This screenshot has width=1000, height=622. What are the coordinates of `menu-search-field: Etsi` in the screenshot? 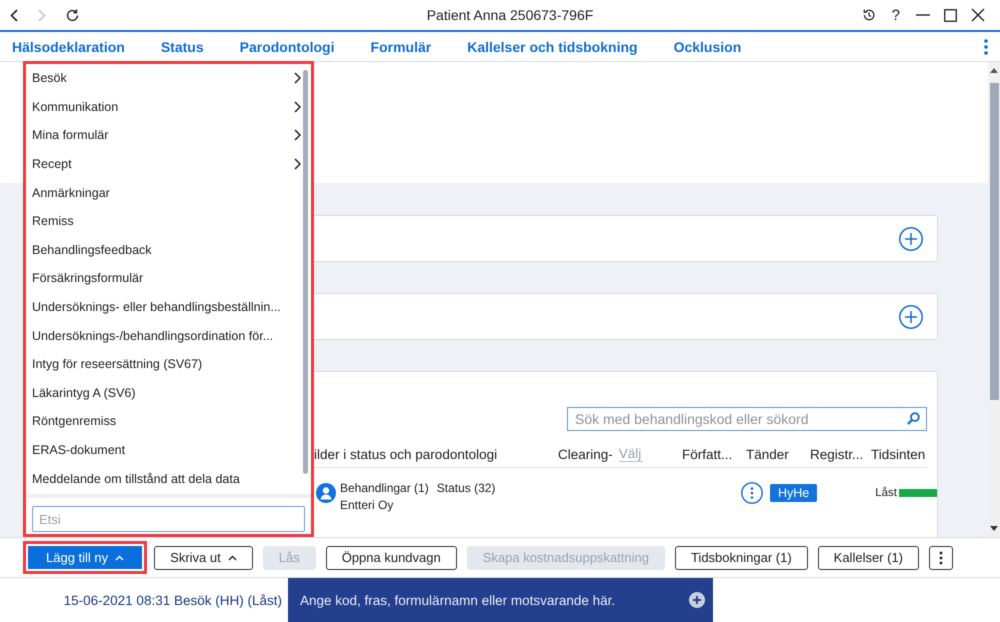 It's located at (168, 519).